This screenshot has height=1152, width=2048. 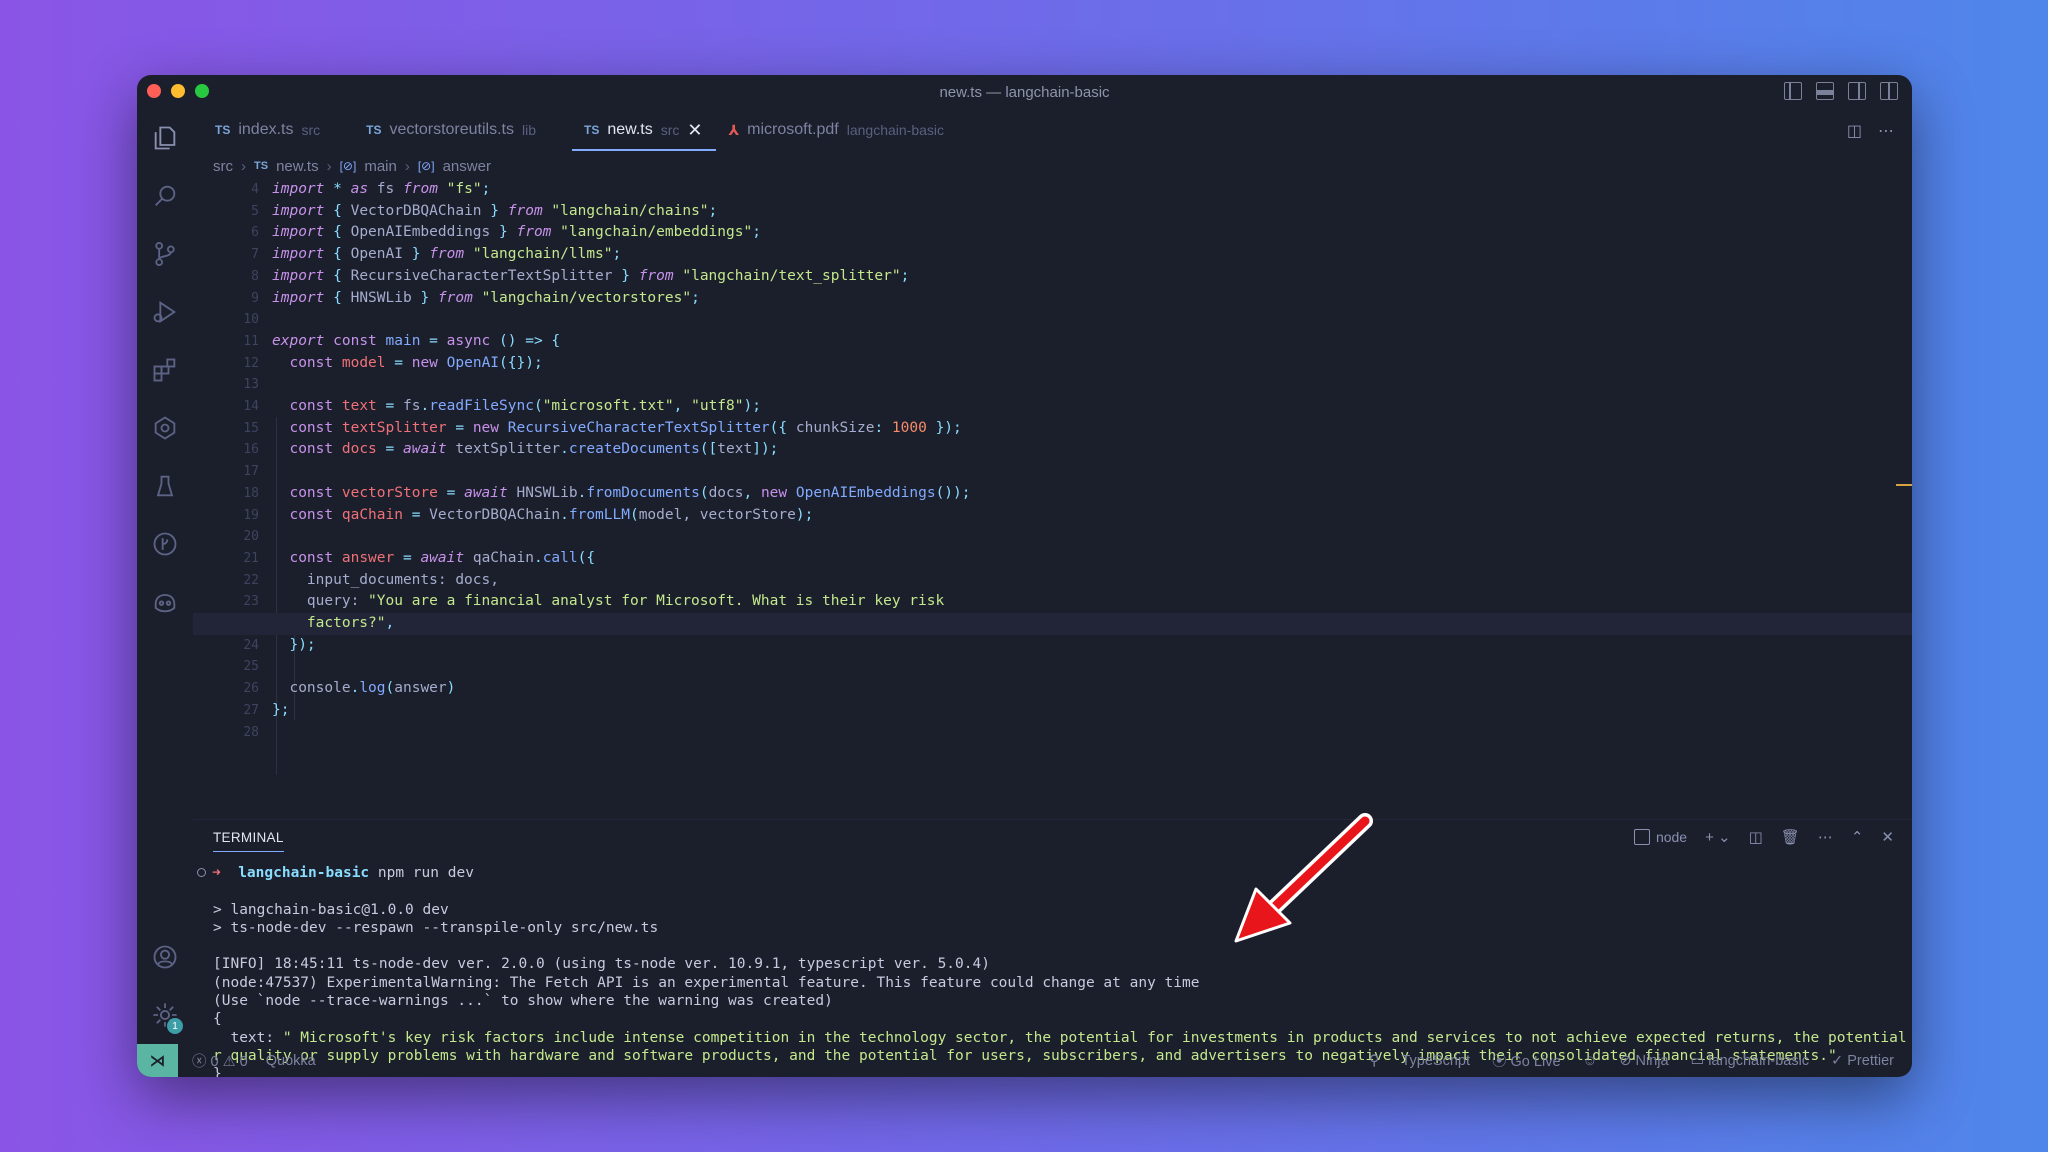 What do you see at coordinates (165, 602) in the screenshot?
I see `copilot-icon` at bounding box center [165, 602].